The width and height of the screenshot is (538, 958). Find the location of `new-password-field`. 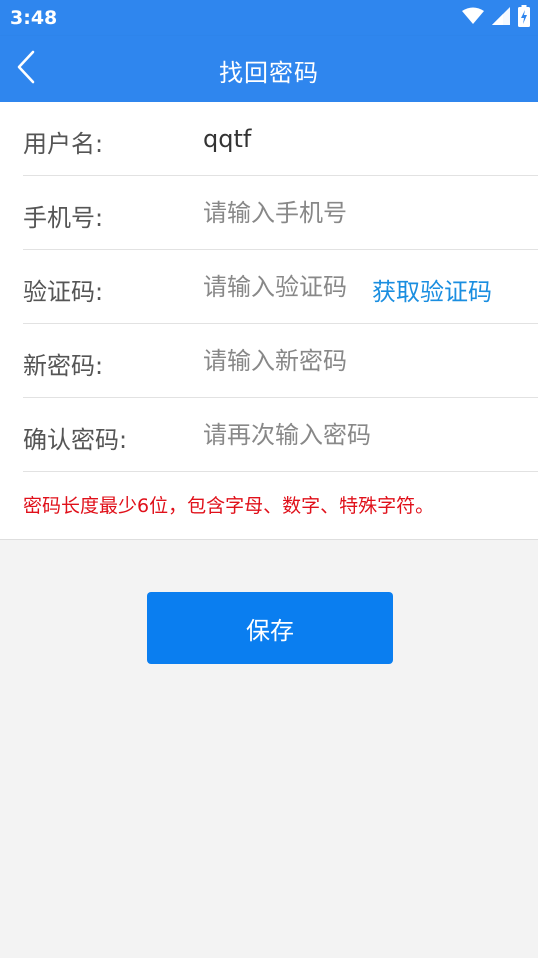

new-password-field is located at coordinates (353, 361).